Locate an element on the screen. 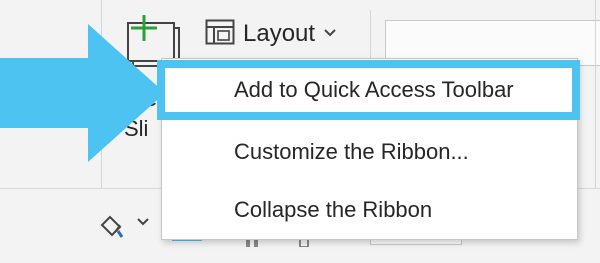  menu-item-label: Collapse the Ribbon is located at coordinates (333, 209).